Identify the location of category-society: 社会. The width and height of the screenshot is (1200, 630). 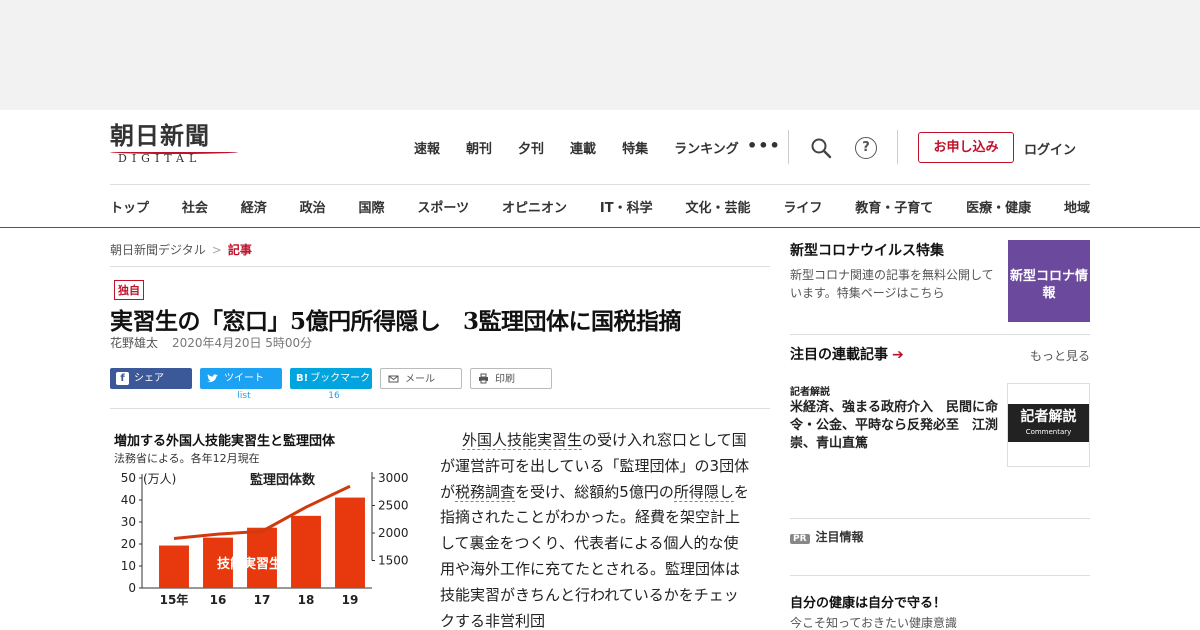
(195, 206).